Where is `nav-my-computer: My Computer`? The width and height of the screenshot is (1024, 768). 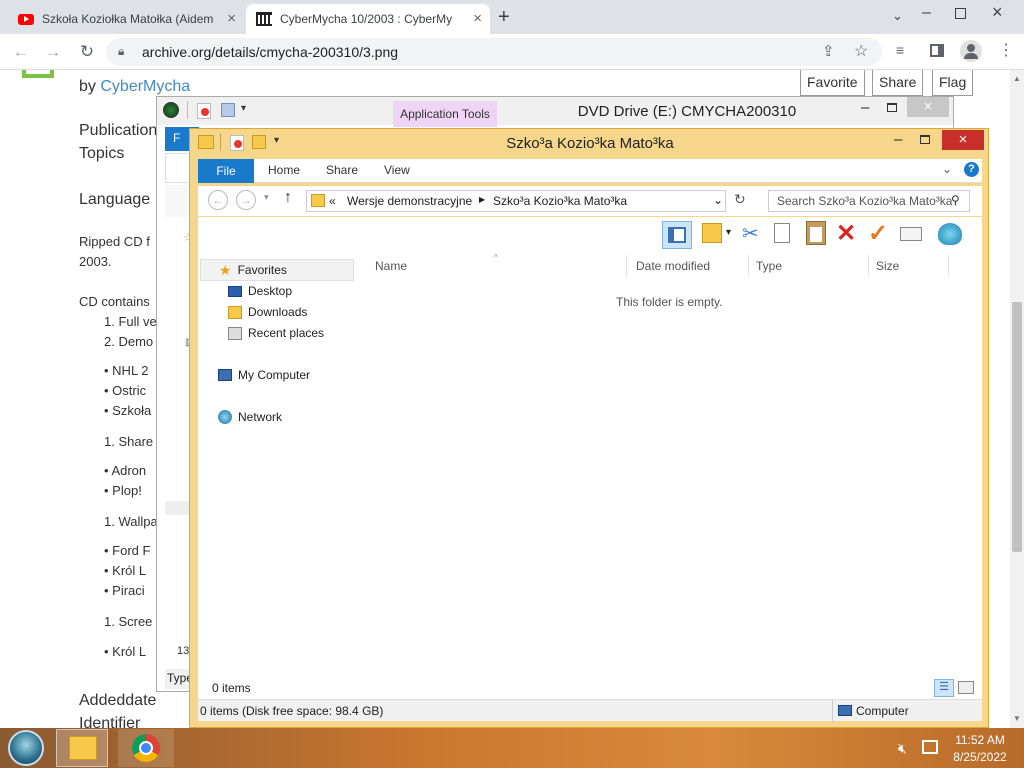
nav-my-computer: My Computer is located at coordinates (264, 375).